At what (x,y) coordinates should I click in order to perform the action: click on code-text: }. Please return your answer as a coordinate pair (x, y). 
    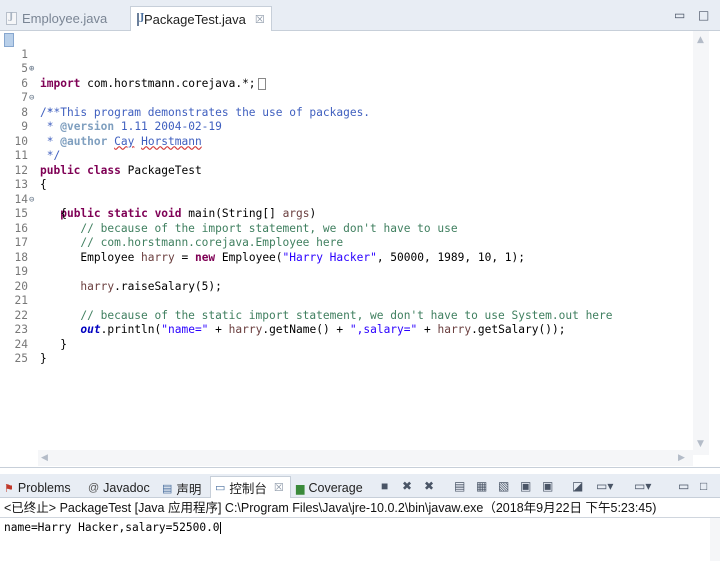
    Looking at the image, I should click on (53, 344).